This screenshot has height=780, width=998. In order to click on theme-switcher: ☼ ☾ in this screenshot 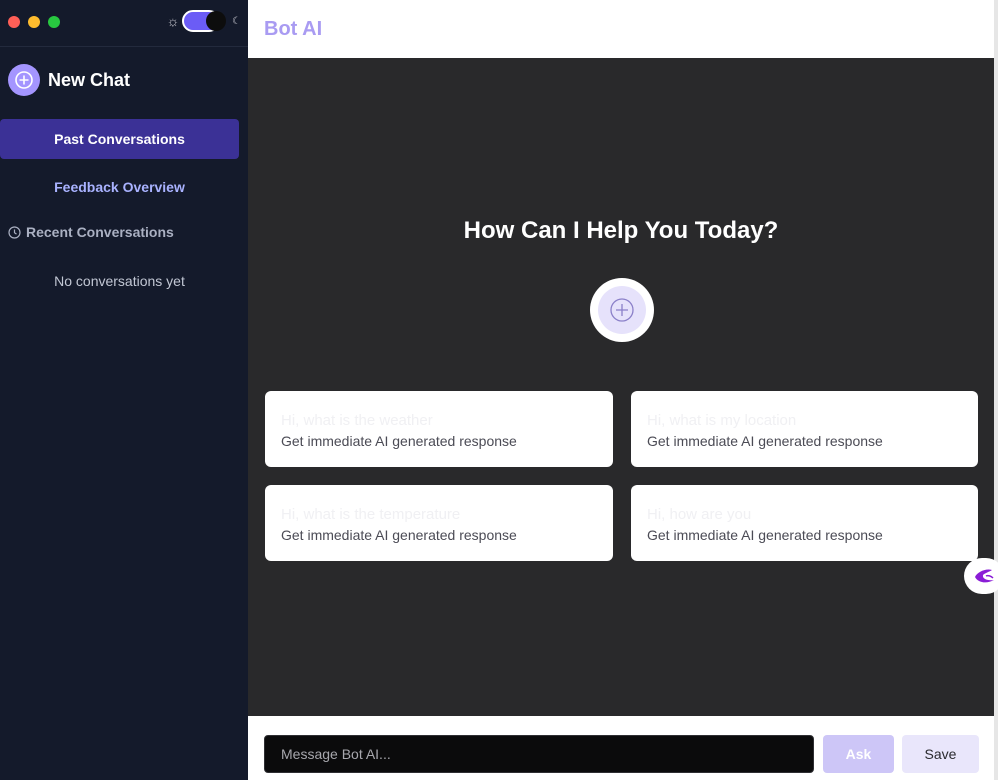, I will do `click(203, 21)`.